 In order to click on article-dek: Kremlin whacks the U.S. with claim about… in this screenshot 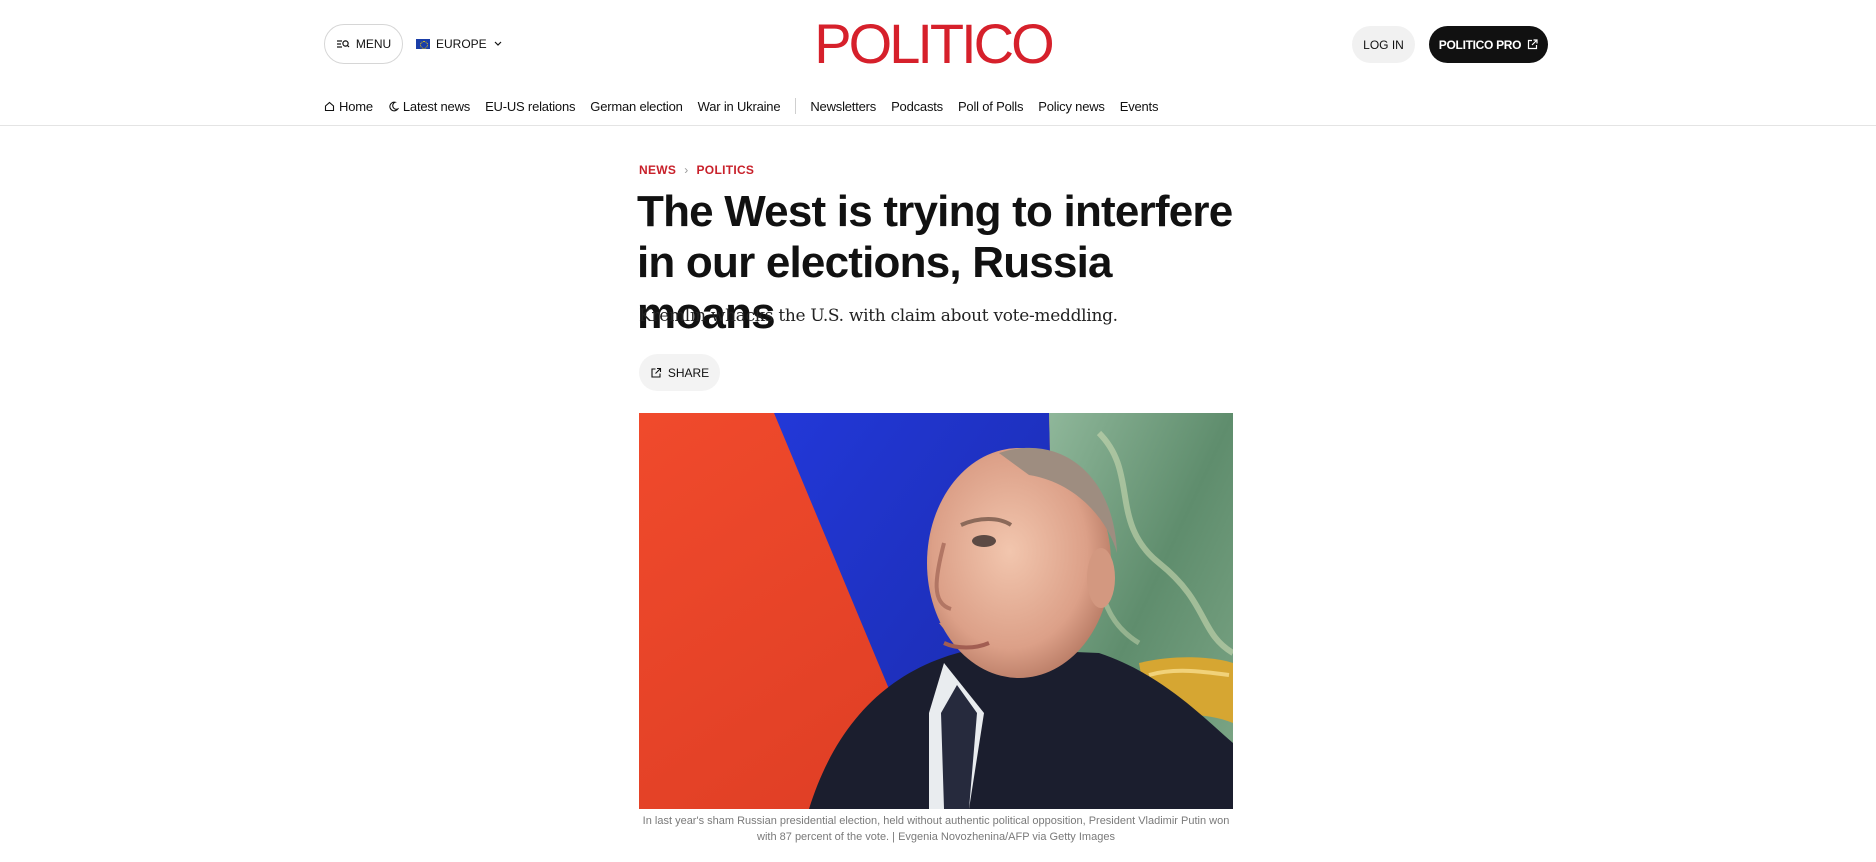, I will do `click(878, 316)`.